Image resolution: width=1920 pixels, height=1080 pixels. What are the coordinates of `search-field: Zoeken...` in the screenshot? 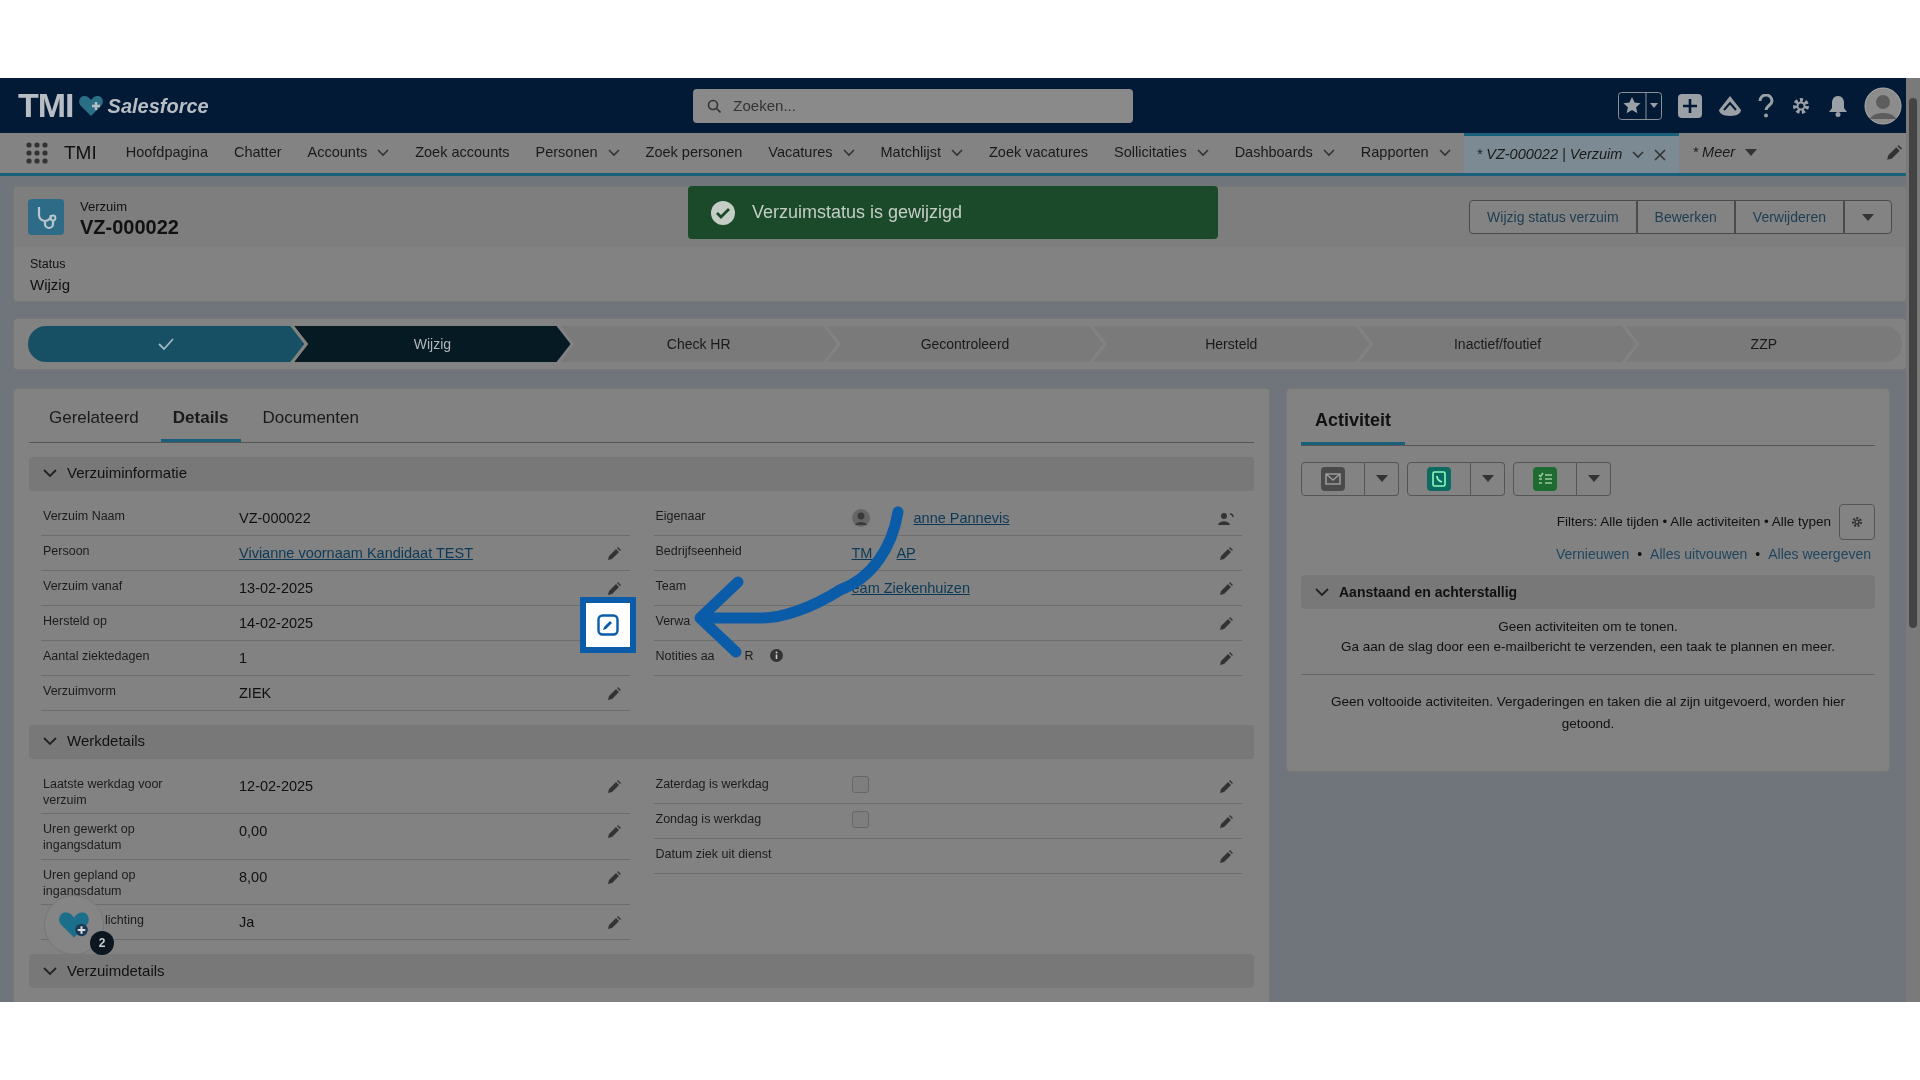 It's located at (913, 105).